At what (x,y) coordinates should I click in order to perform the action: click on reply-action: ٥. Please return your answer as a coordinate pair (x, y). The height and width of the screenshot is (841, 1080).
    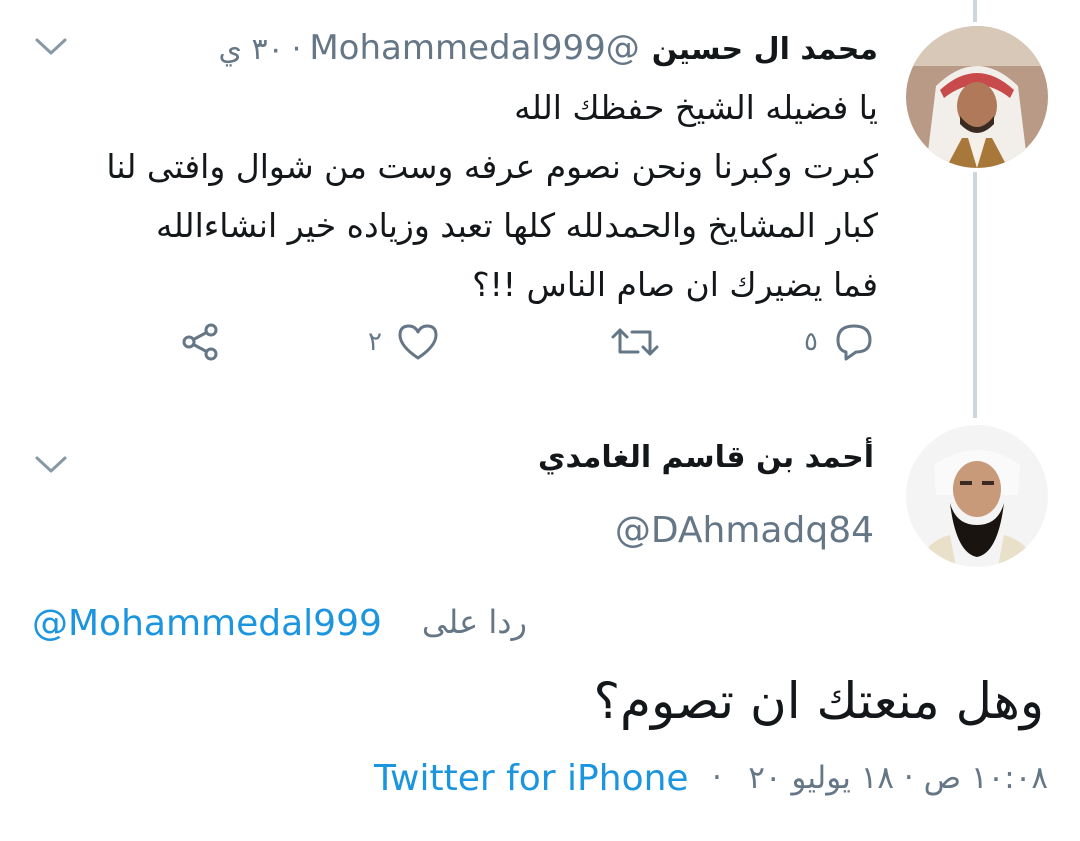
    Looking at the image, I should click on (840, 342).